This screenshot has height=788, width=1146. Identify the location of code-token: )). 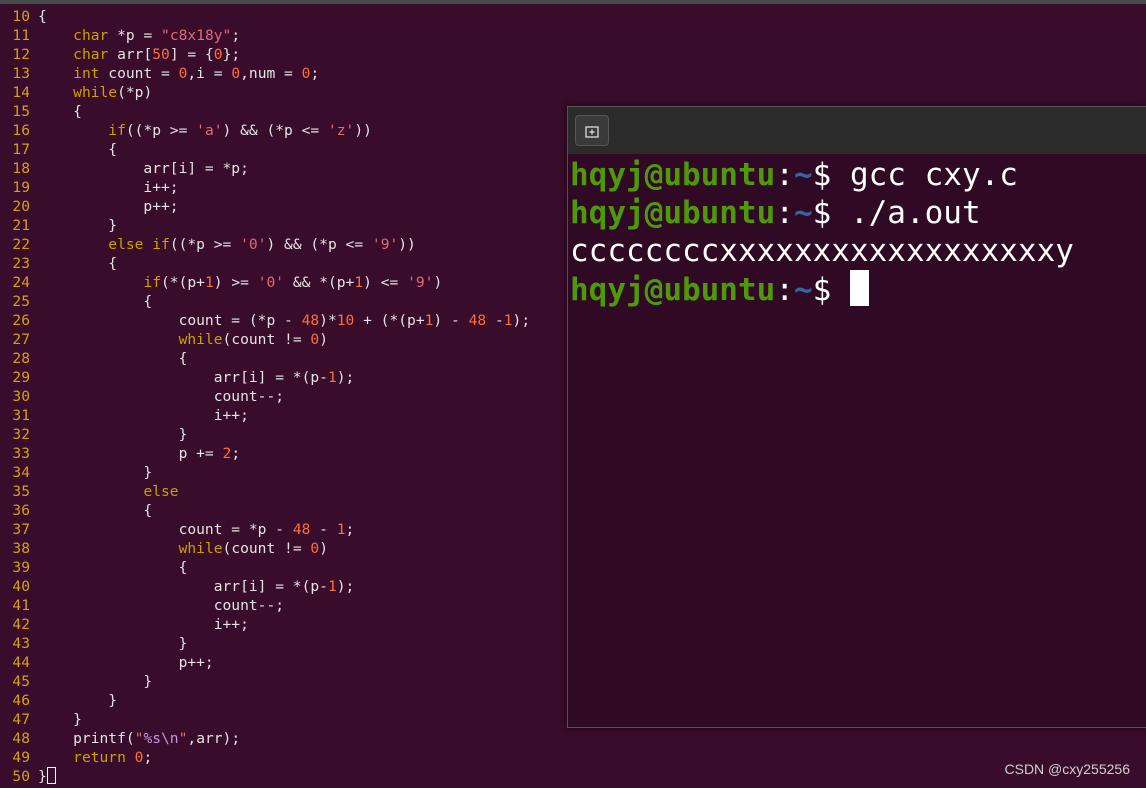
(363, 130).